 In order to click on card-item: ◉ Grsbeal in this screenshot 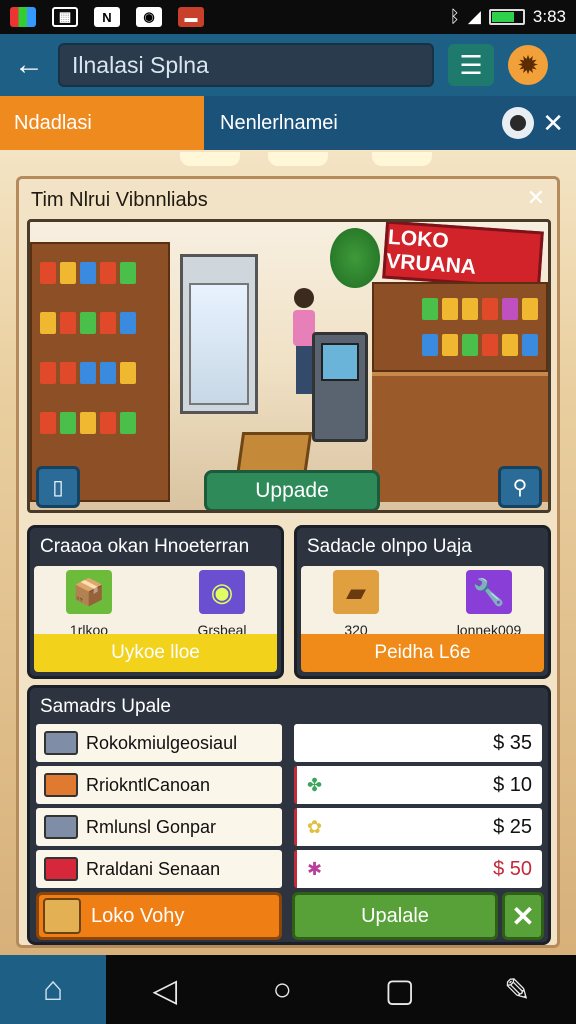, I will do `click(222, 604)`.